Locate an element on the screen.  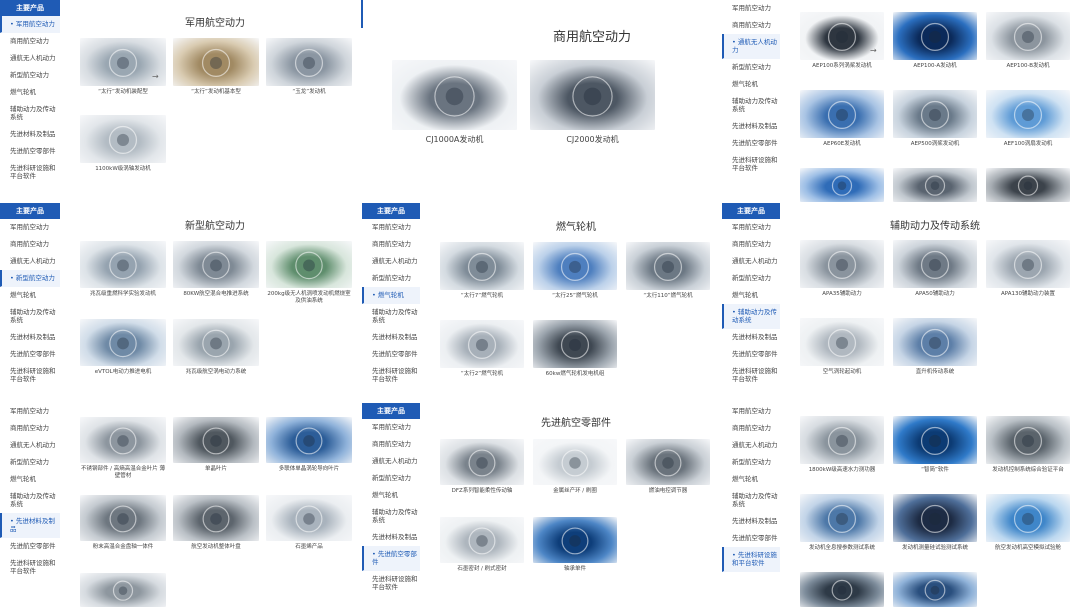
product-caption: AEP60E发动机 is located at coordinates (842, 144).